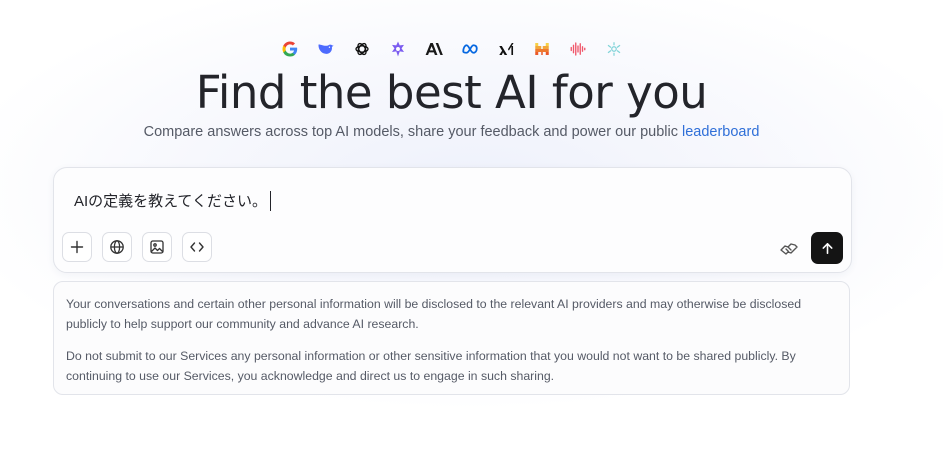 The width and height of the screenshot is (943, 453). I want to click on prompt-input-value: AIの定義を教えてください。, so click(170, 201).